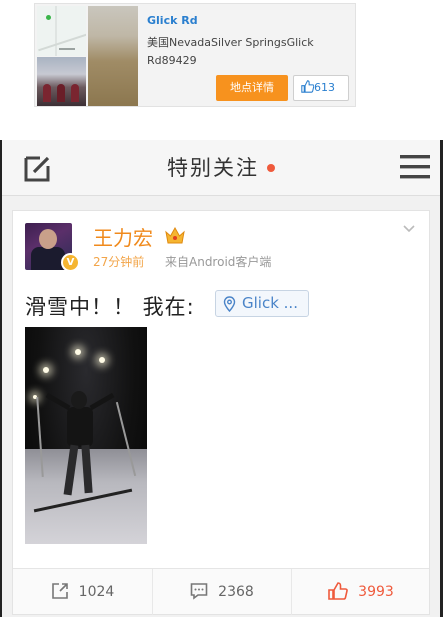 This screenshot has width=443, height=617. I want to click on verified-badge: V, so click(70, 262).